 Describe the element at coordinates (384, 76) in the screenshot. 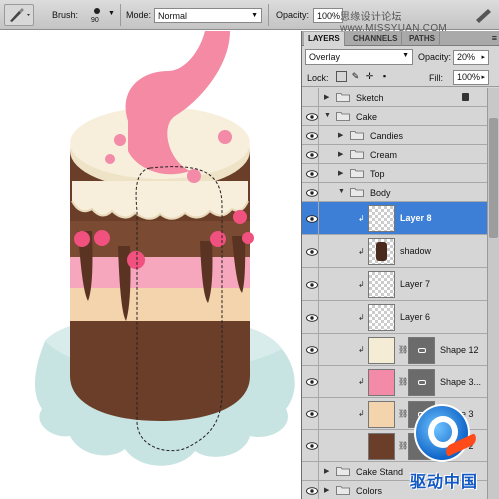

I see `lock-all-icon: ▪` at that location.